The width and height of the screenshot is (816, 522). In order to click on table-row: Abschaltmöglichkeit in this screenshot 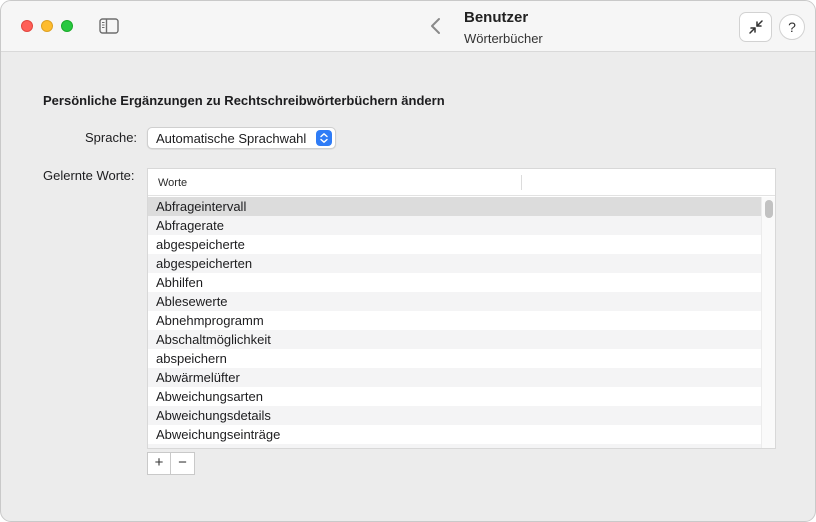, I will do `click(454, 339)`.